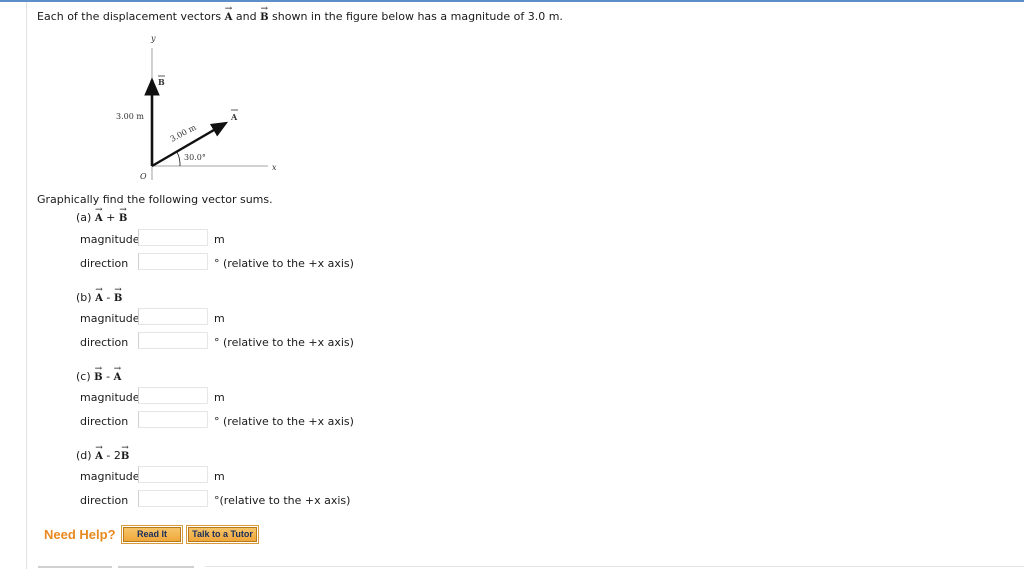 Image resolution: width=1024 pixels, height=569 pixels. Describe the element at coordinates (234, 117) in the screenshot. I see `vector-a-label: A` at that location.